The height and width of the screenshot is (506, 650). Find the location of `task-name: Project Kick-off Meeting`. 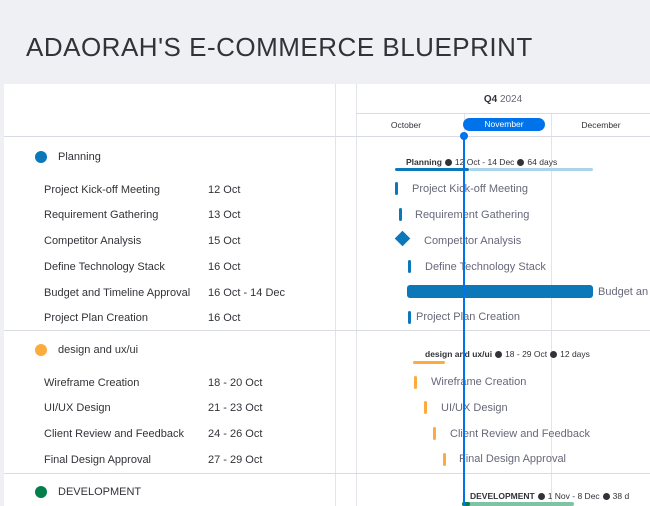

task-name: Project Kick-off Meeting is located at coordinates (102, 190).